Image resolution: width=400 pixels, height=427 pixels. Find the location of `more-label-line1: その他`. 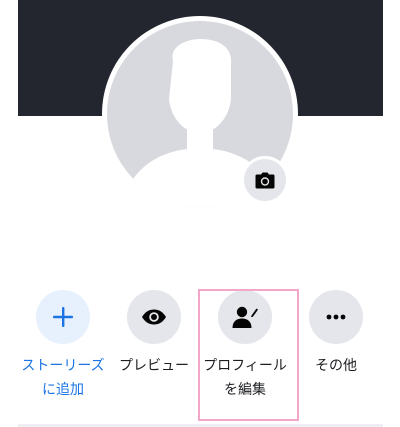

more-label-line1: その他 is located at coordinates (336, 366).